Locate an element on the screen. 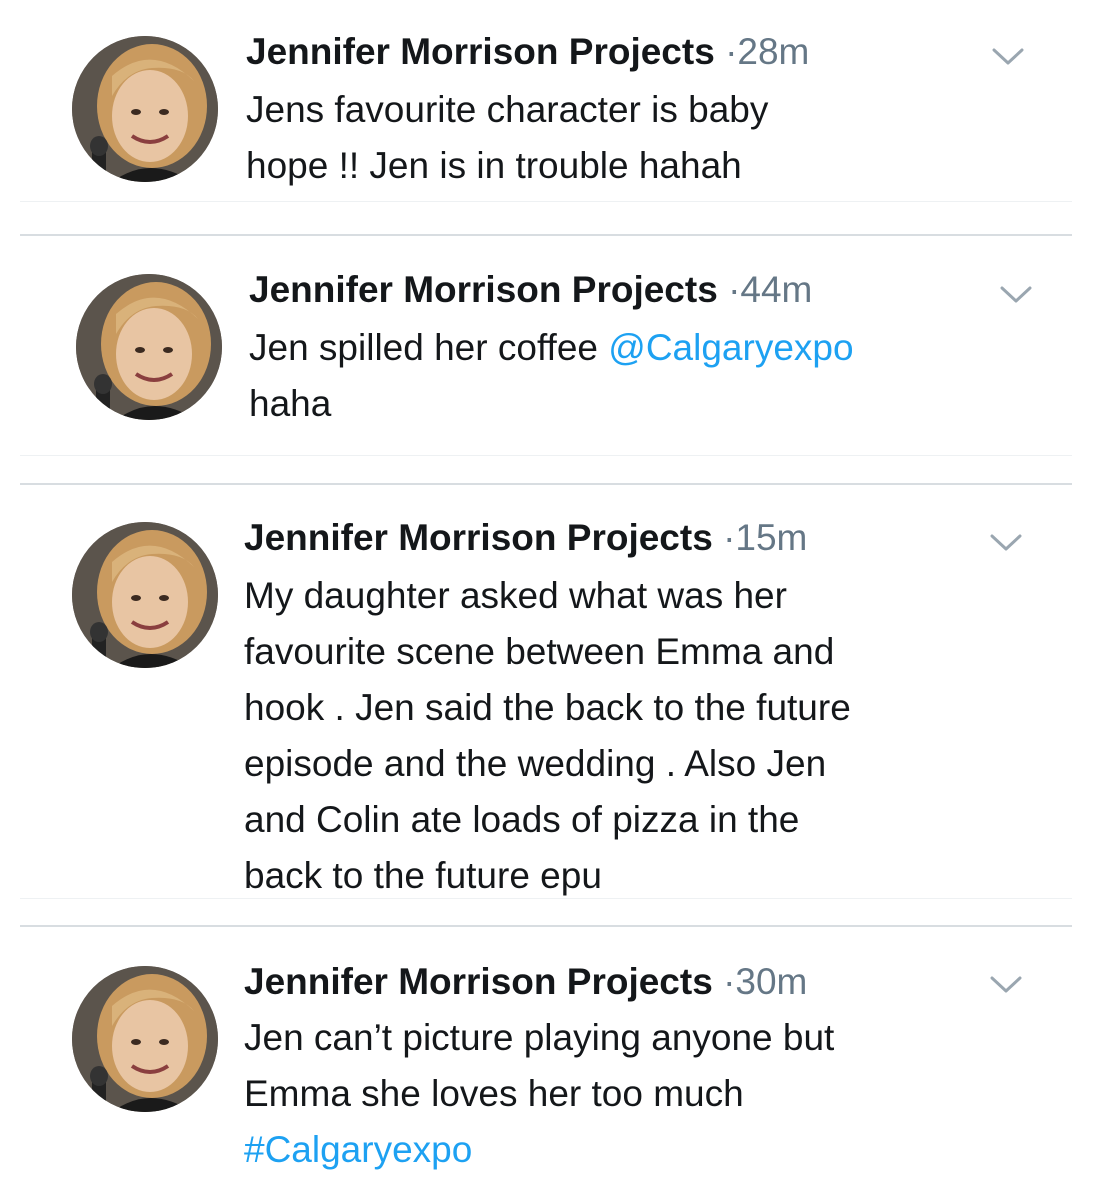 The image size is (1093, 1200). tweet-line: #Calgaryexpo is located at coordinates (539, 1150).